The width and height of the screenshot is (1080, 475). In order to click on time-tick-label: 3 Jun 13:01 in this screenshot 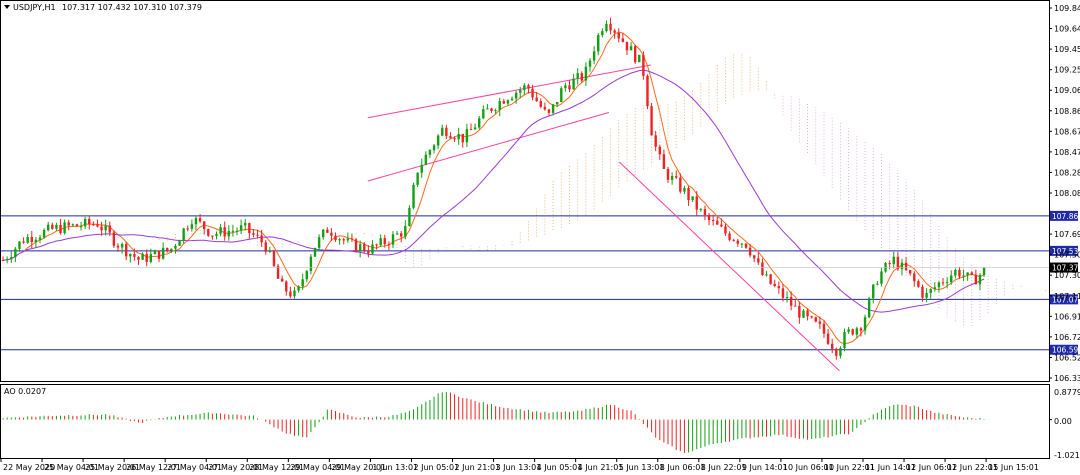, I will do `click(519, 467)`.